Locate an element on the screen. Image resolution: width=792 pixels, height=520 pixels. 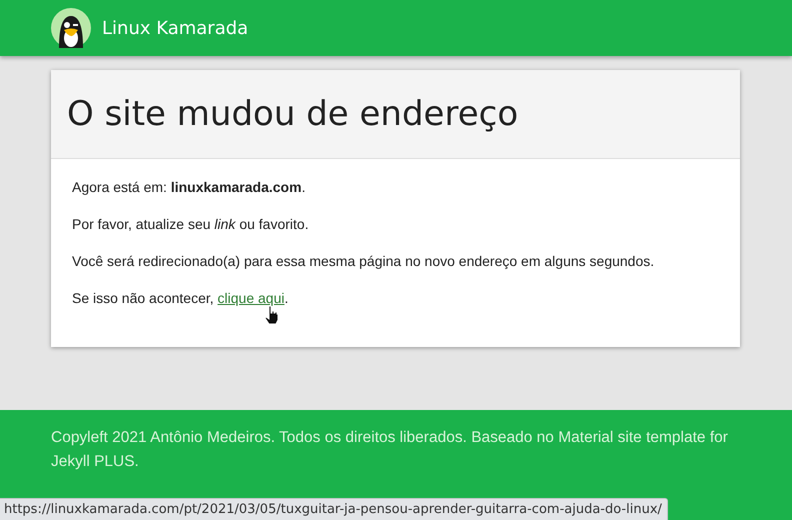
hand-cursor-icon is located at coordinates (272, 315).